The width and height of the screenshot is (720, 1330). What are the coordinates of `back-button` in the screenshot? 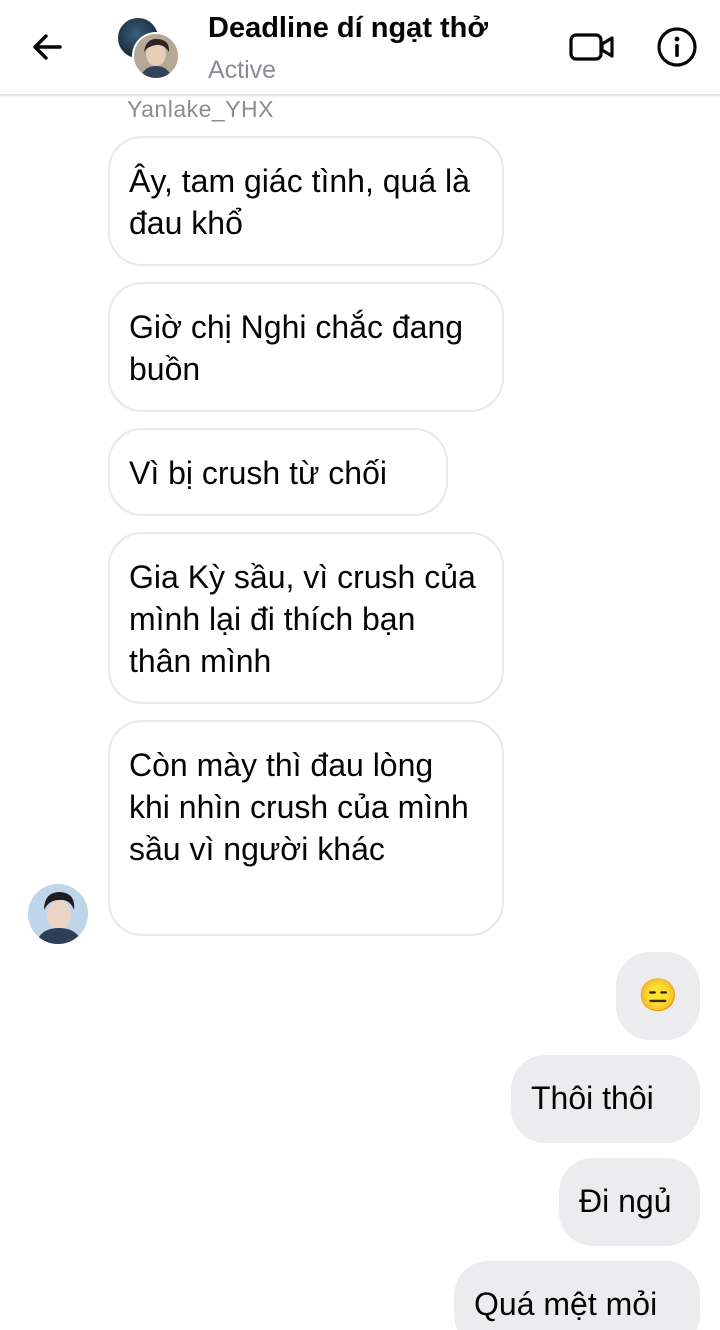 It's located at (47, 47).